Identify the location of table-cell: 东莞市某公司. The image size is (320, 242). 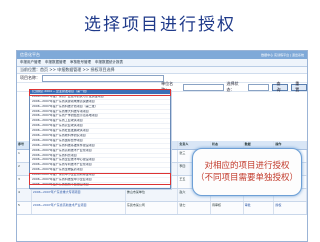
(152, 208).